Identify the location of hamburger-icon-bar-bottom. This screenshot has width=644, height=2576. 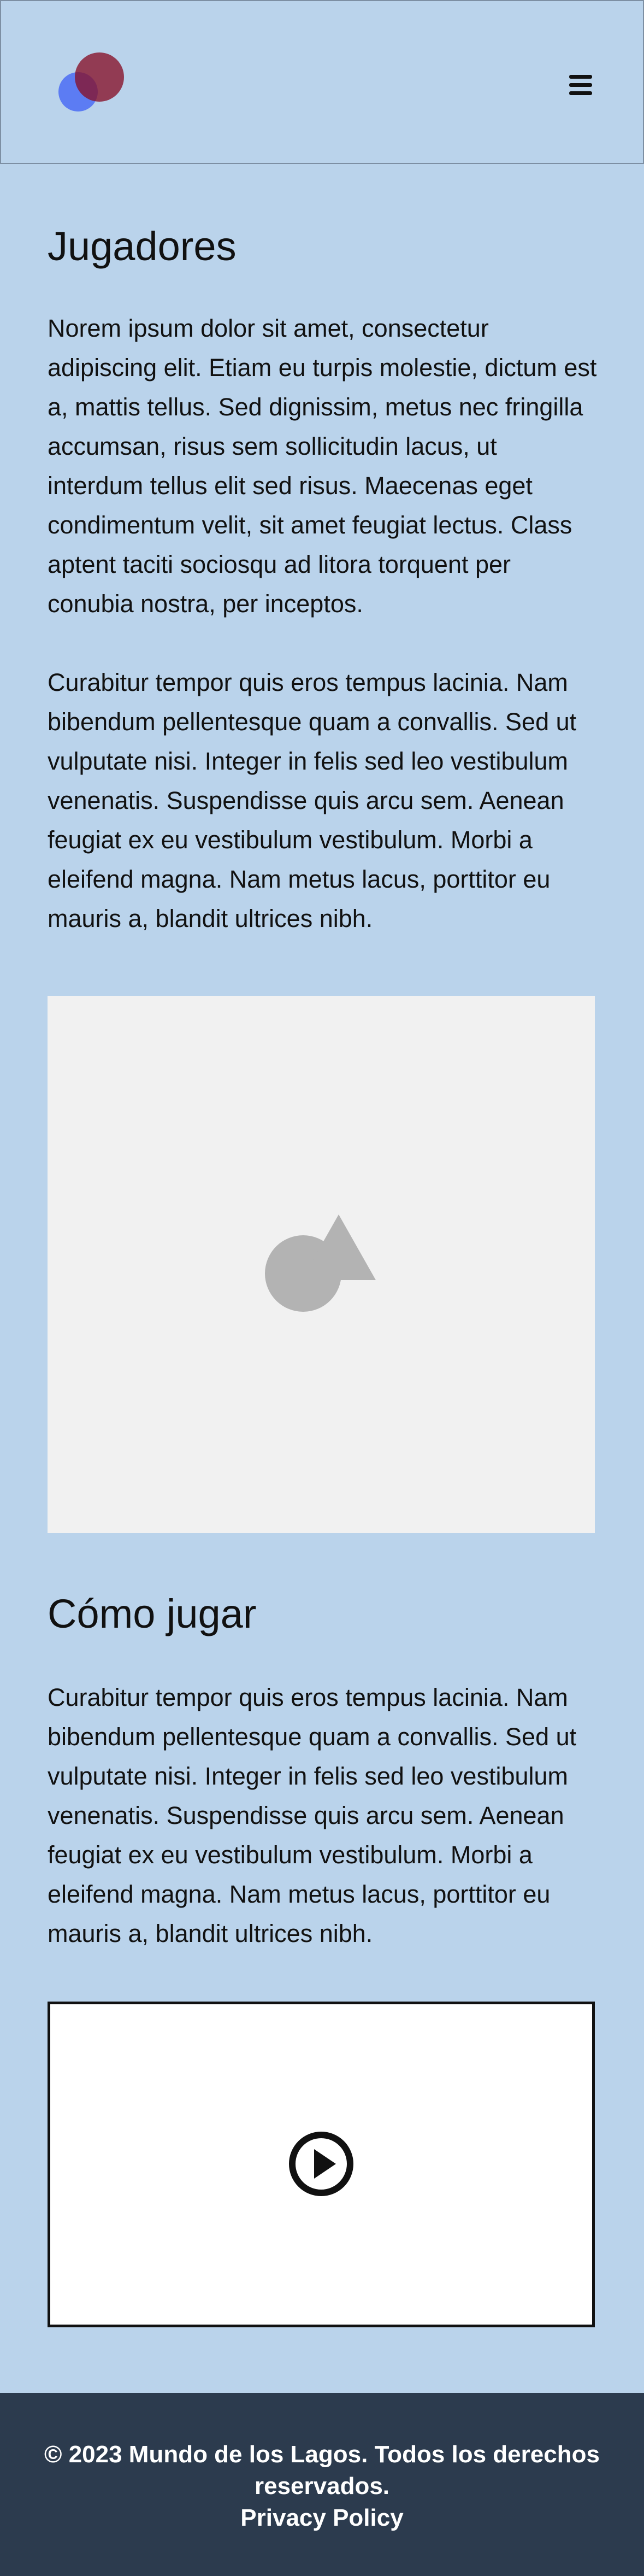
(580, 93).